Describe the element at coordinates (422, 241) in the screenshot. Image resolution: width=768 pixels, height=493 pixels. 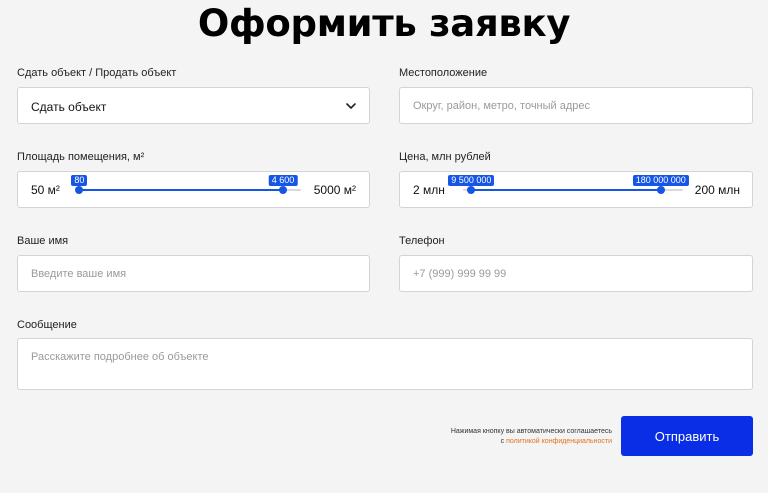
I see `phone-label: Телефон` at that location.